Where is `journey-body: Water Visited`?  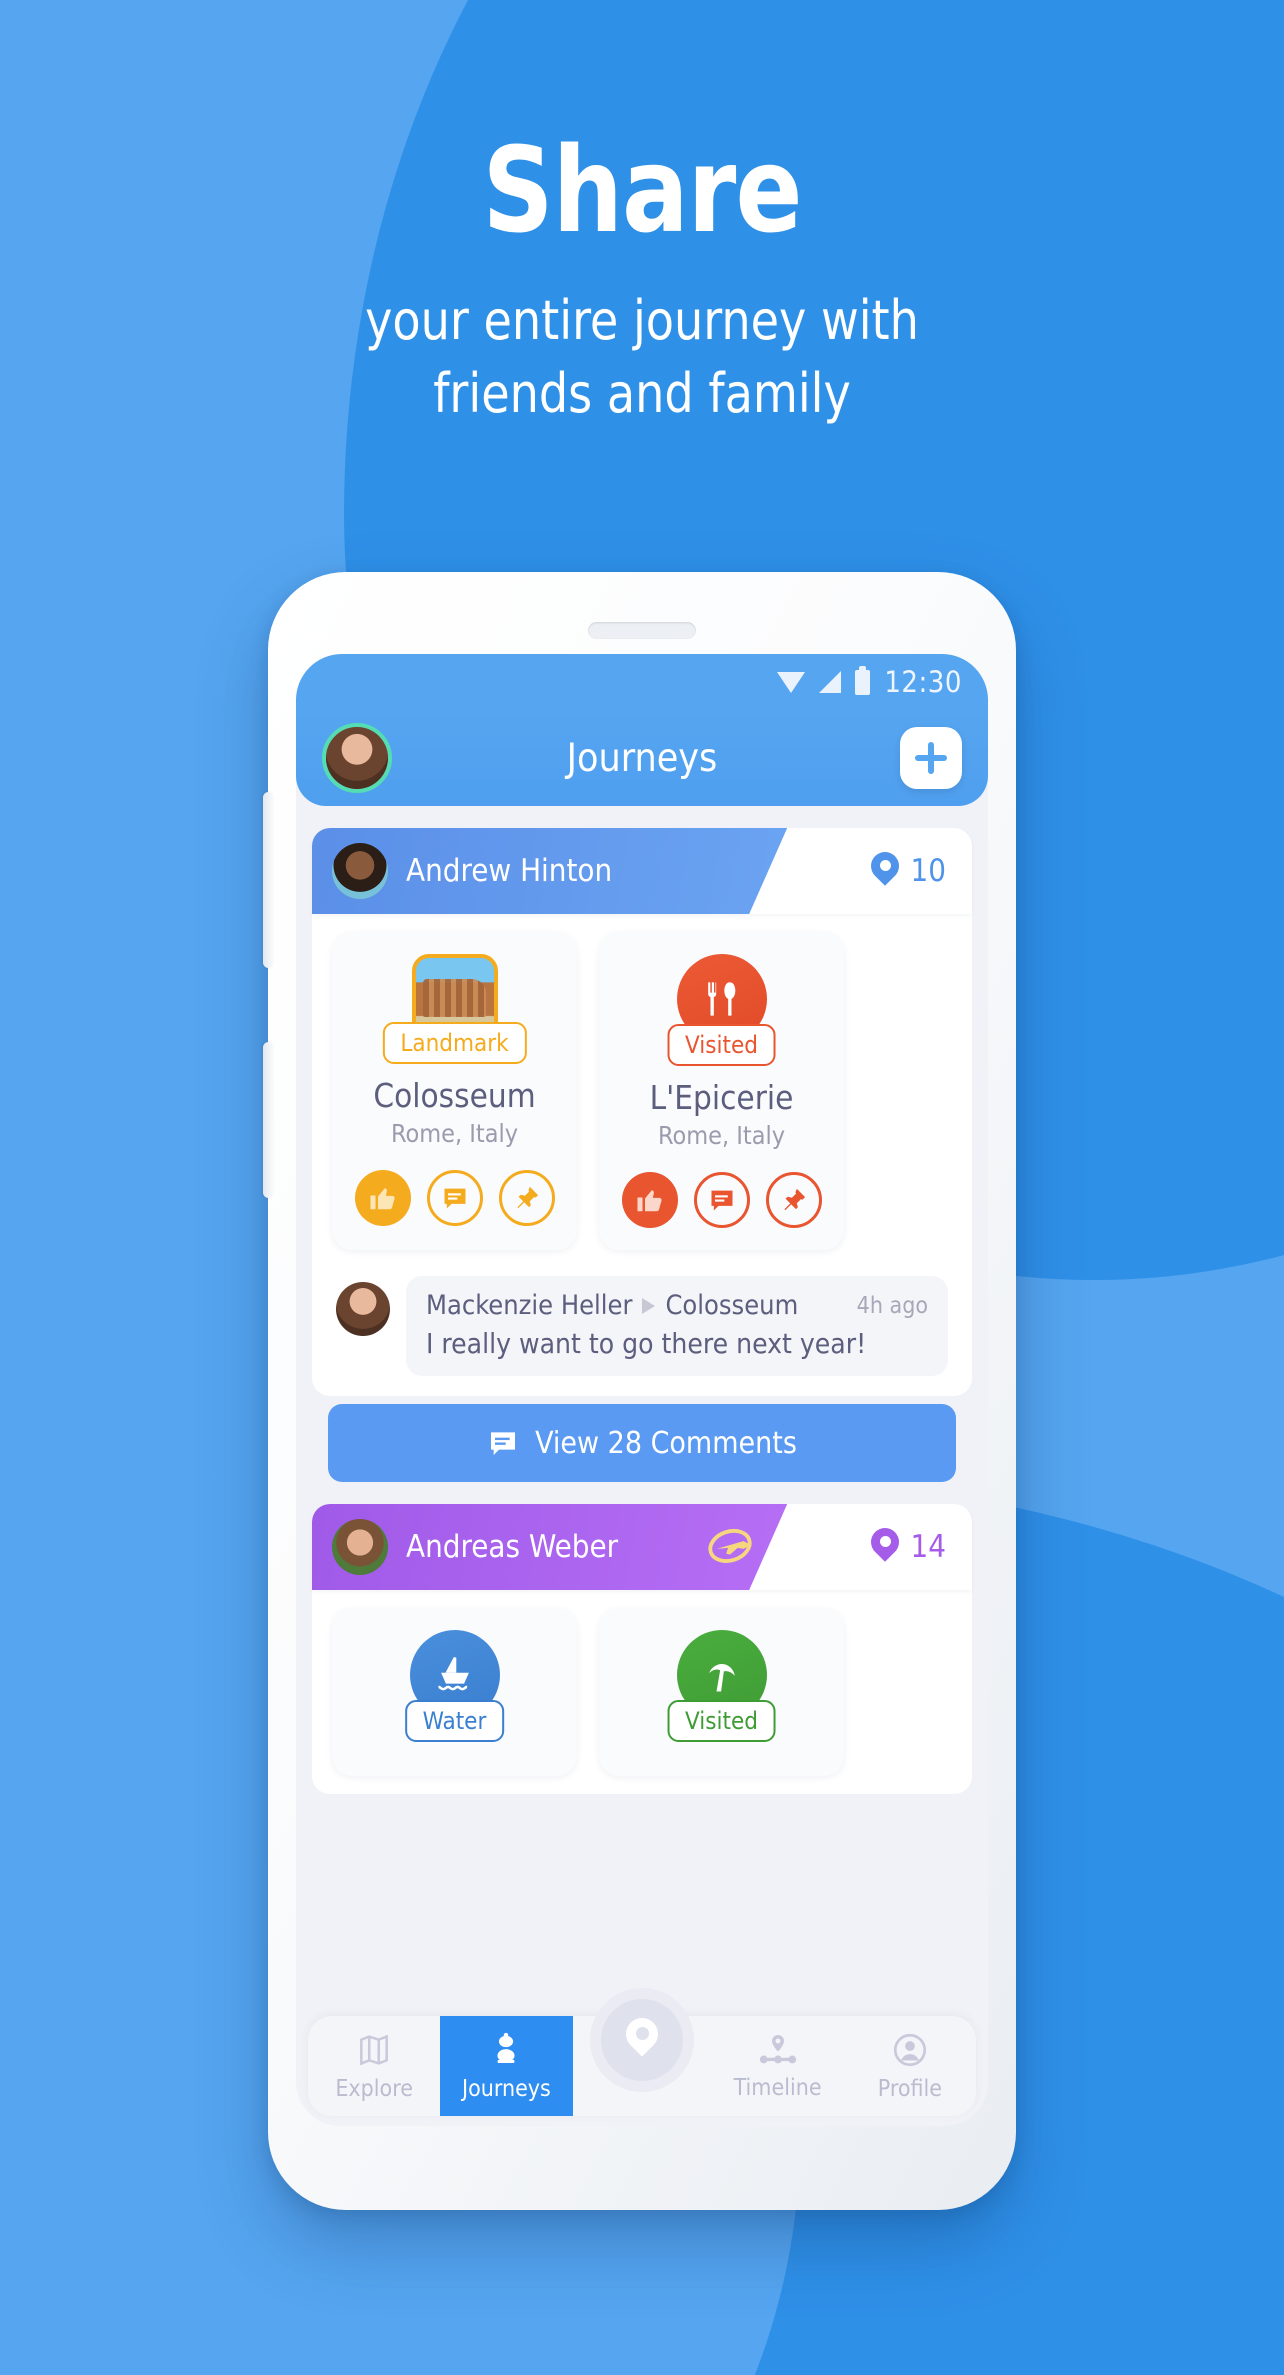 journey-body: Water Visited is located at coordinates (642, 1692).